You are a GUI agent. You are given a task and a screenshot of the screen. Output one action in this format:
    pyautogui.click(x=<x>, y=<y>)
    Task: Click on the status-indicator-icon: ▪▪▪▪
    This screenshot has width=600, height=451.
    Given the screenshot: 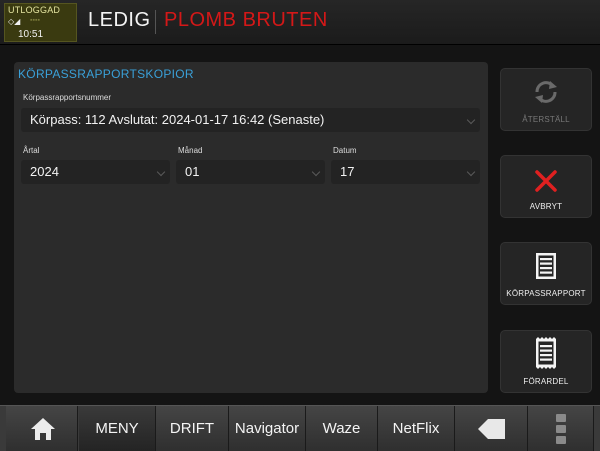 What is the action you would take?
    pyautogui.click(x=35, y=20)
    